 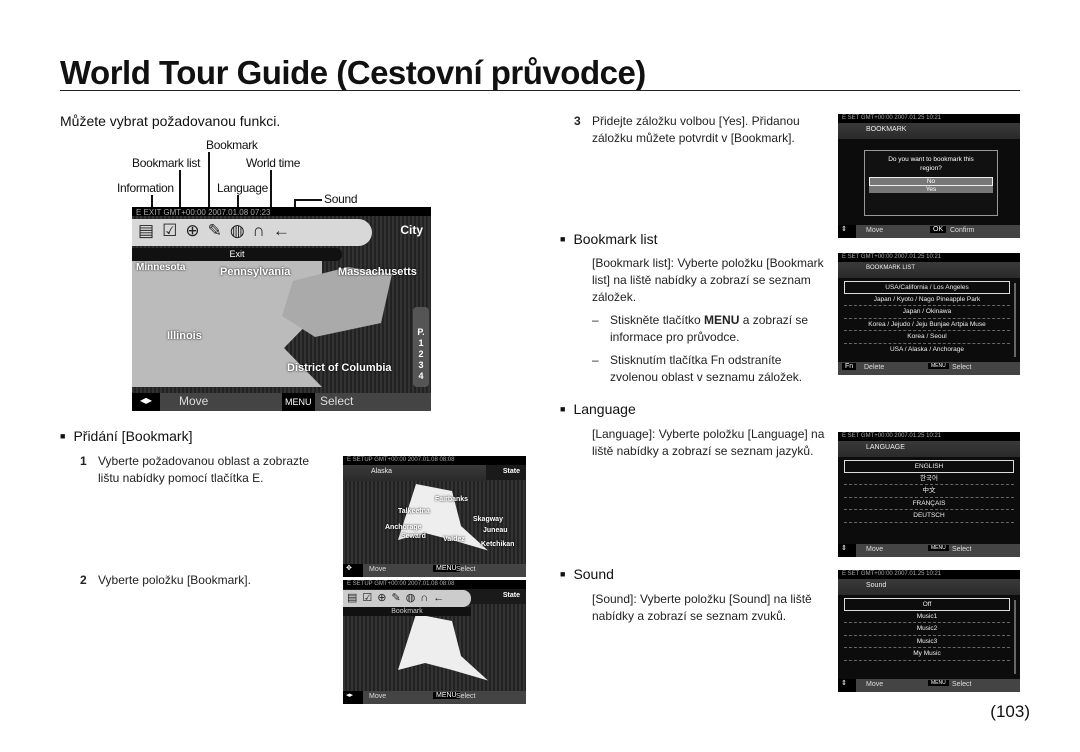 I want to click on list-item: FRANÇAIS, so click(x=929, y=504).